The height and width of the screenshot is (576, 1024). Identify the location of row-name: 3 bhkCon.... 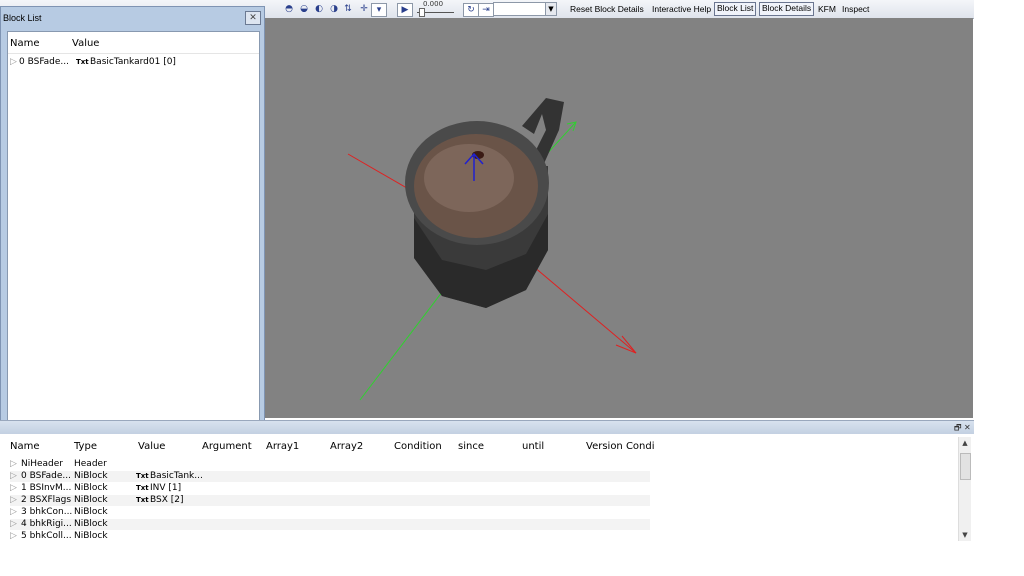
(47, 512).